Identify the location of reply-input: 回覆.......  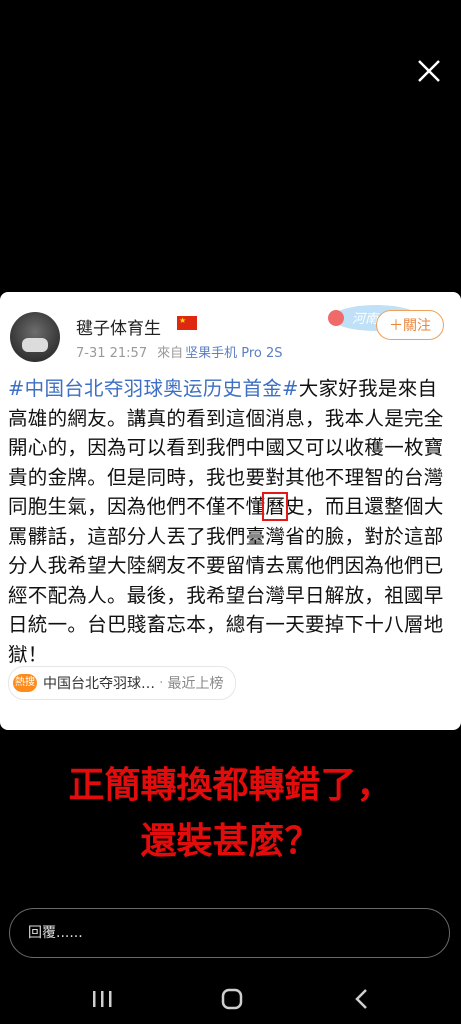
(229, 933).